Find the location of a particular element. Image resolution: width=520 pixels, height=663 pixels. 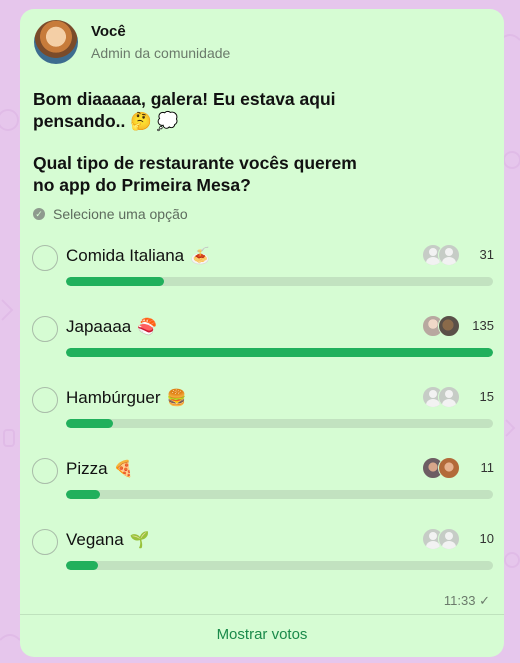

poll-option: Japaaaa 🍣 135 is located at coordinates (263, 344).